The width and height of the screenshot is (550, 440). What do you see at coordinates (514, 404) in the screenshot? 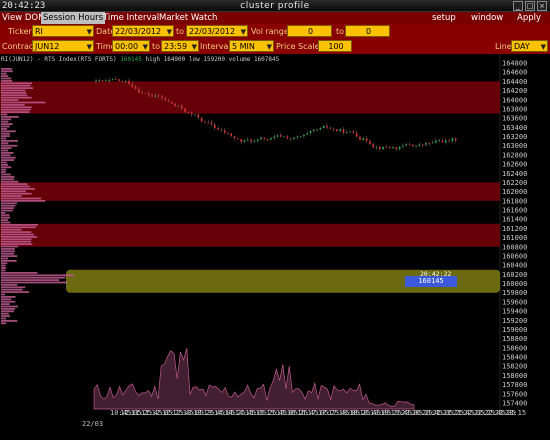
I see `y-tick-label: 157400` at bounding box center [514, 404].